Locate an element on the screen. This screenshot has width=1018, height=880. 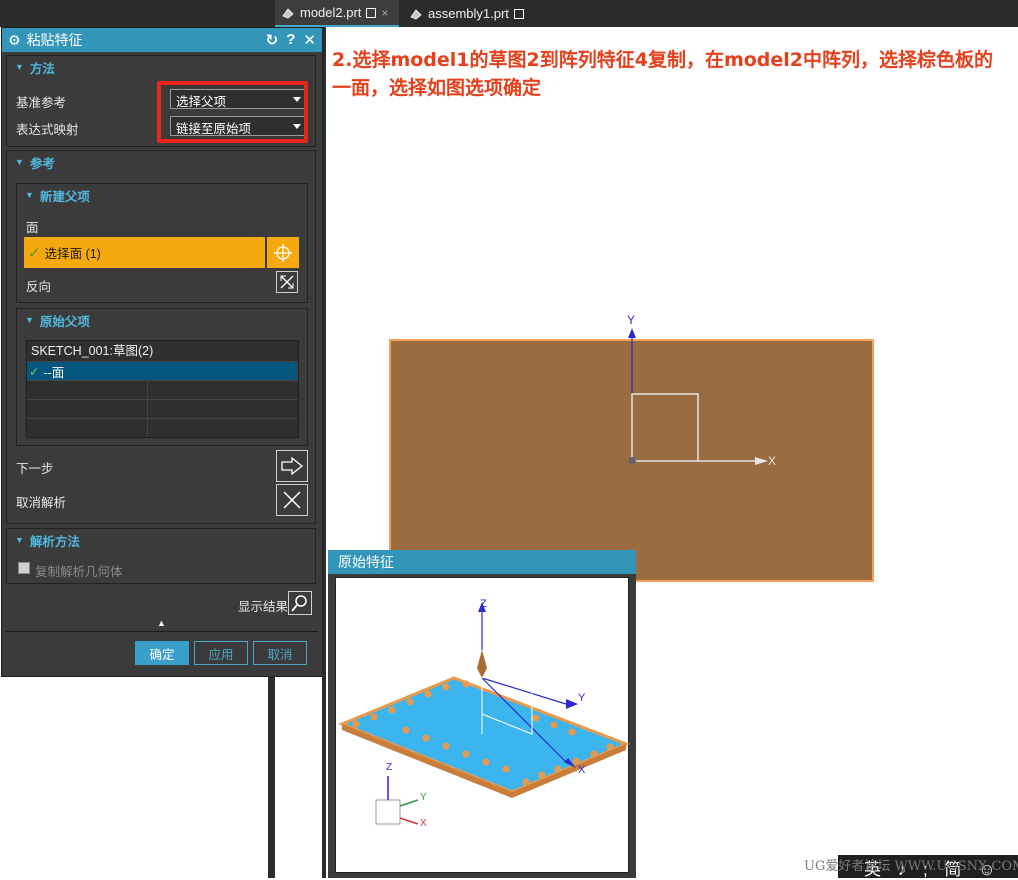
original-feature-preview: 原始特征 Z Y X Z Y X is located at coordinates (482, 714).